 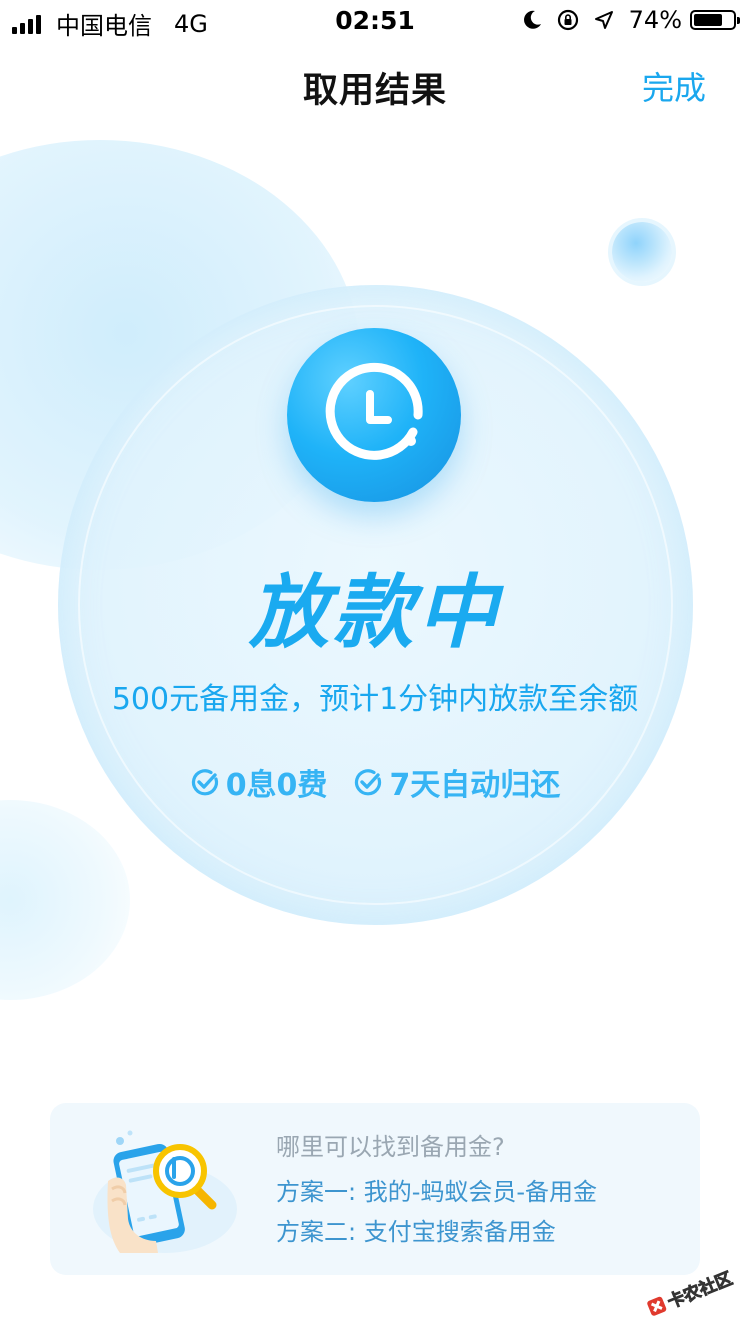 I want to click on tip-option-1: 方案一: 我的-蚂蚁会员-备用金, so click(x=436, y=1192).